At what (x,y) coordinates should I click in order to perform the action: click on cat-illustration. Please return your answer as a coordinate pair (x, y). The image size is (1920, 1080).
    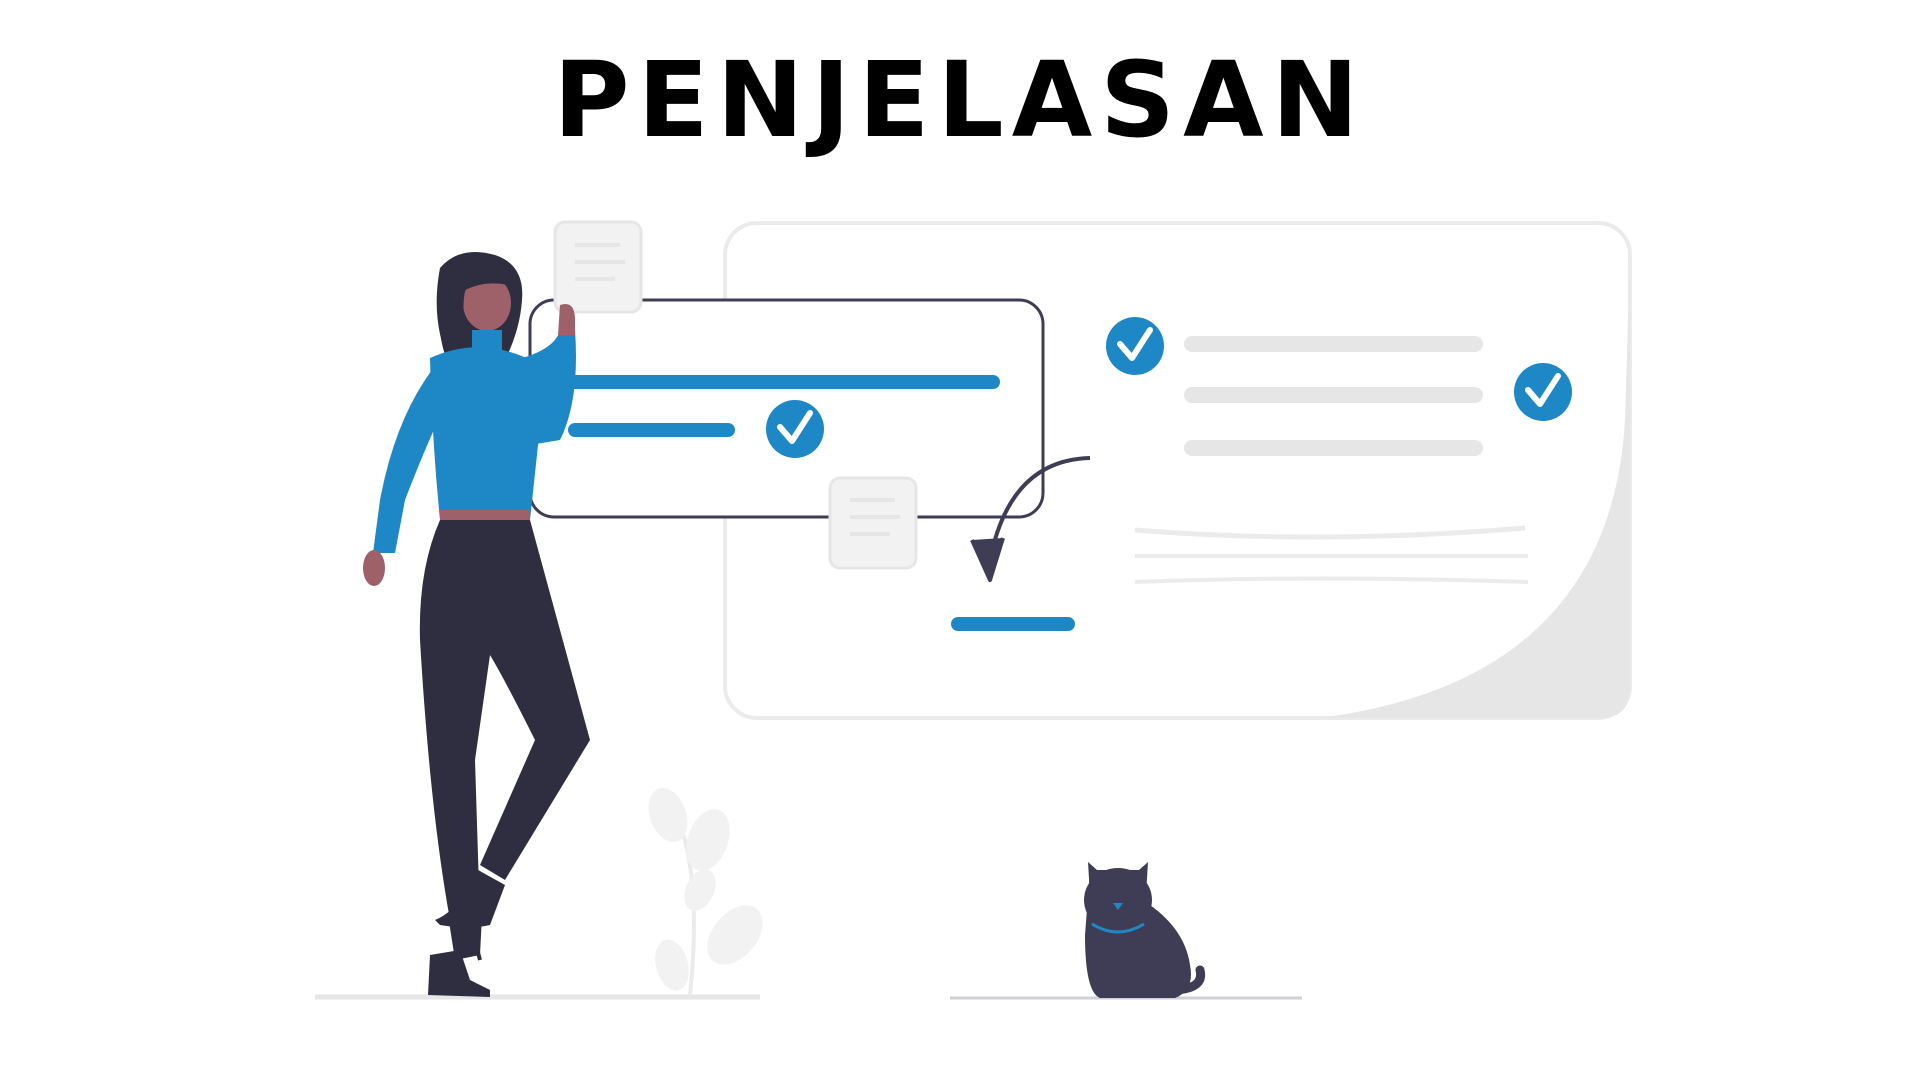
    Looking at the image, I should click on (1145, 930).